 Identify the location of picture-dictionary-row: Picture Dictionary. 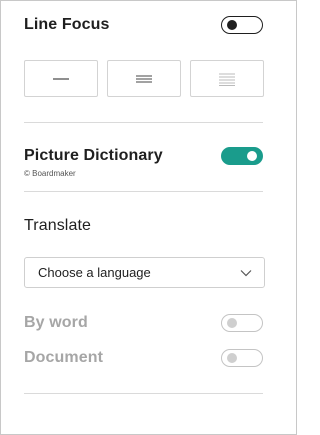
(143, 156).